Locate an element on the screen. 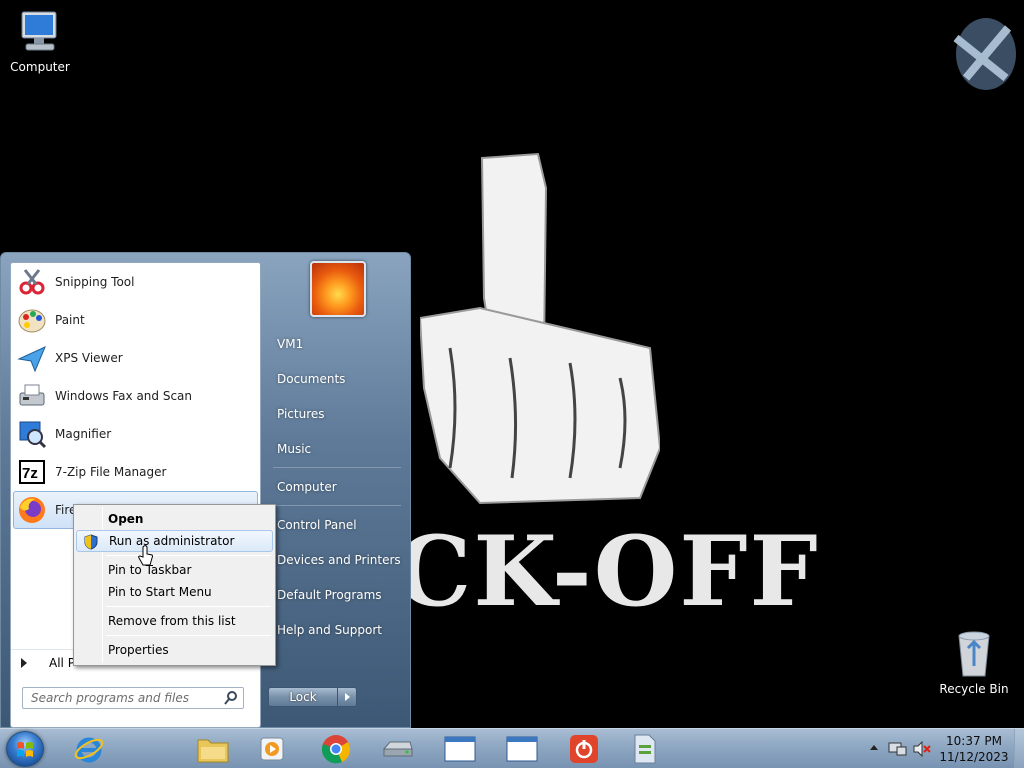 Image resolution: width=1024 pixels, height=768 pixels. user-picture is located at coordinates (338, 289).